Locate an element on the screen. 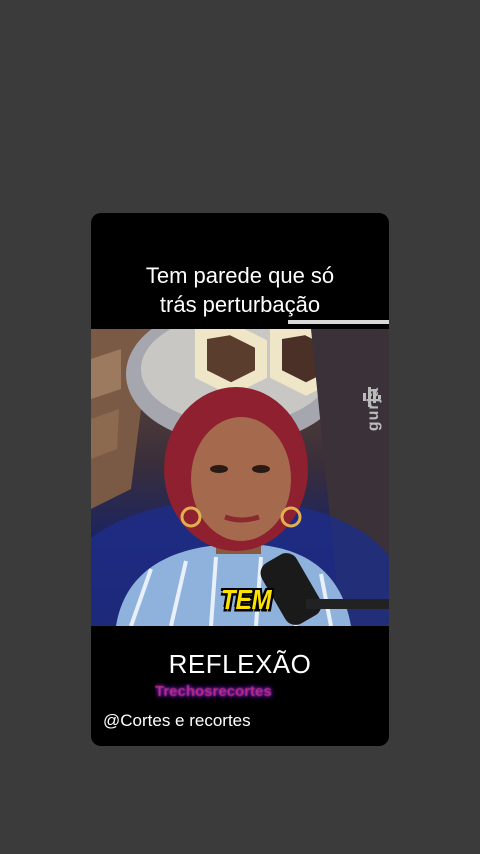  progress-indicator is located at coordinates (338, 322).